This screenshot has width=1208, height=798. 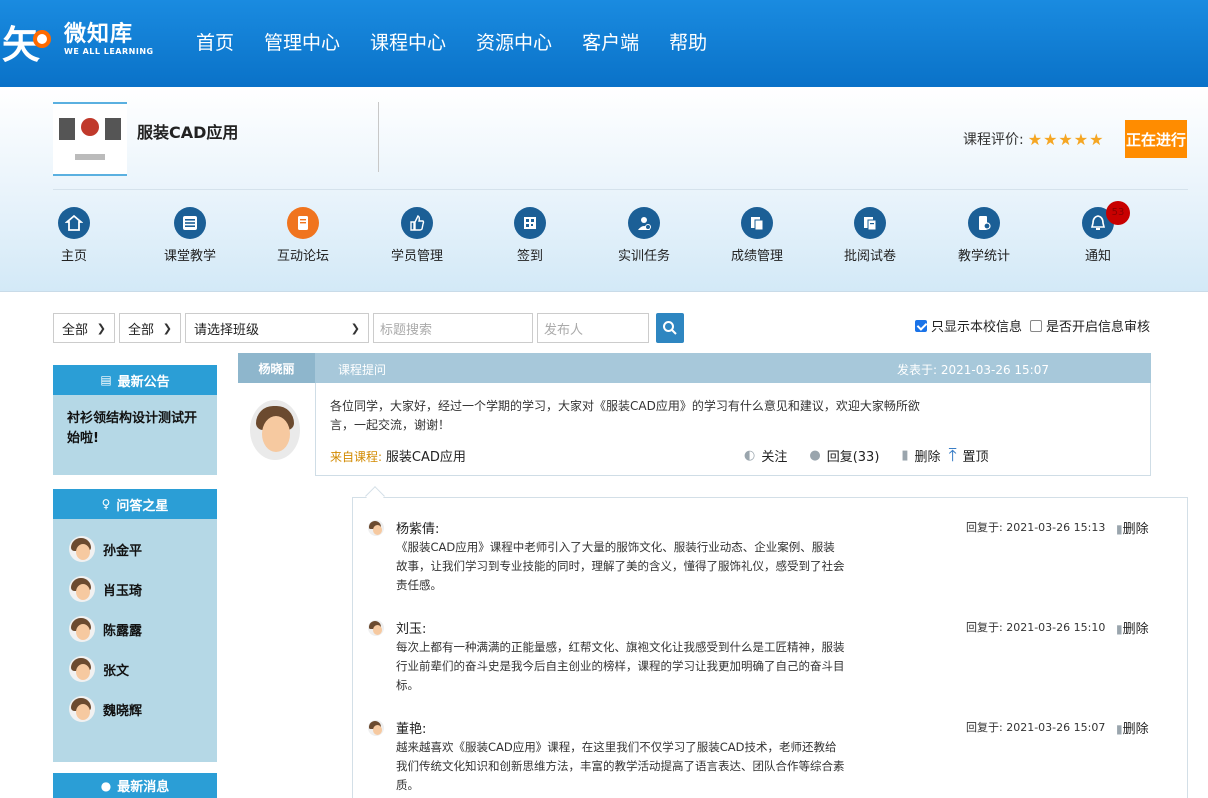 I want to click on tool-label: 实训任务, so click(x=643, y=256).